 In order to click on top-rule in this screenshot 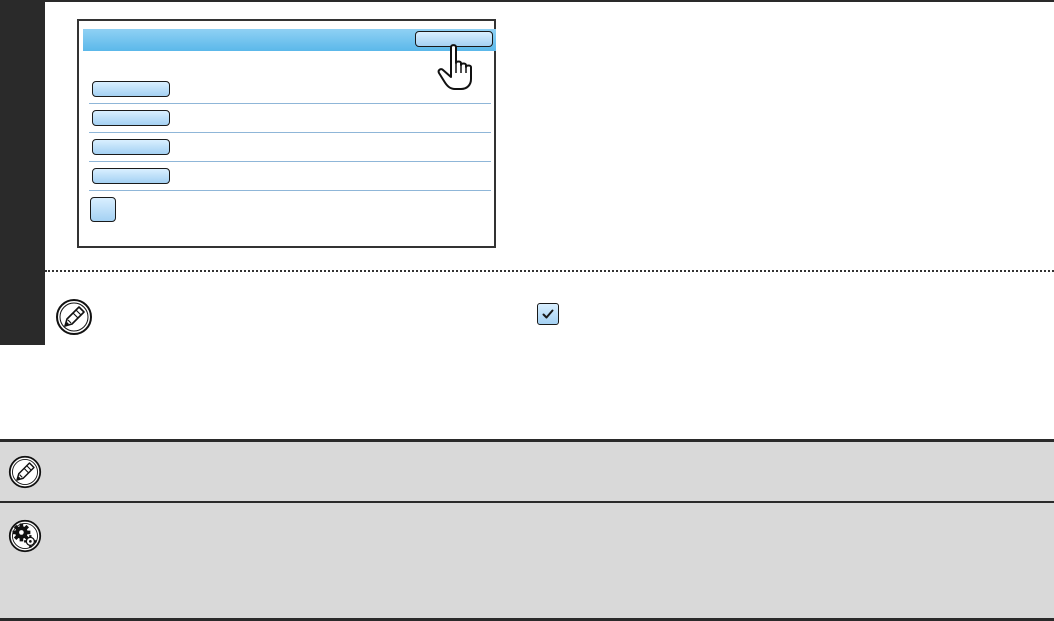, I will do `click(527, 1)`.